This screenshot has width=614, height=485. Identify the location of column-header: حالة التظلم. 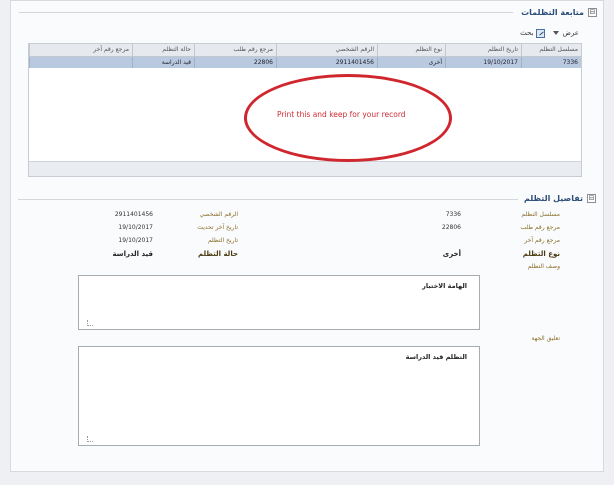
(163, 50).